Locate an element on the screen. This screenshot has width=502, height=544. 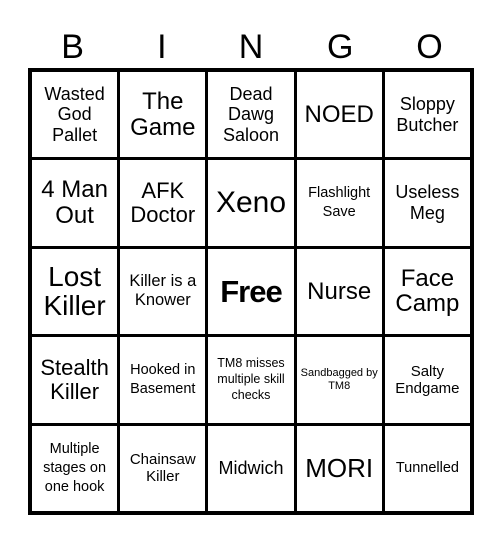
cell-text: Salty Endgame is located at coordinates (427, 379).